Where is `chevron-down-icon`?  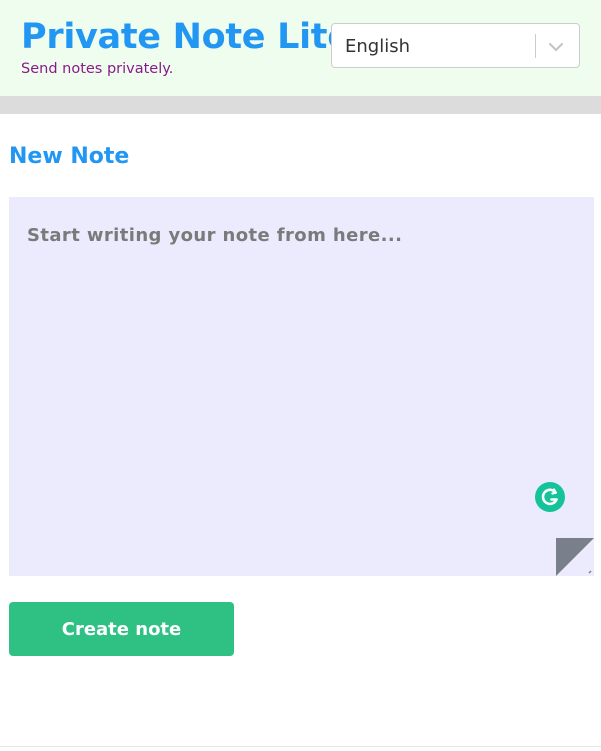 chevron-down-icon is located at coordinates (556, 47).